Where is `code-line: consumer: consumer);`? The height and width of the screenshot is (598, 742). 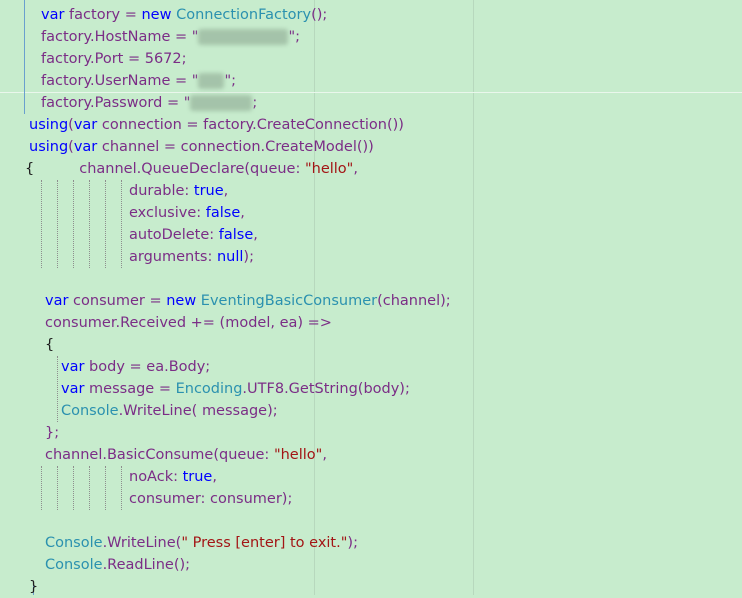 code-line: consumer: consumer); is located at coordinates (210, 499).